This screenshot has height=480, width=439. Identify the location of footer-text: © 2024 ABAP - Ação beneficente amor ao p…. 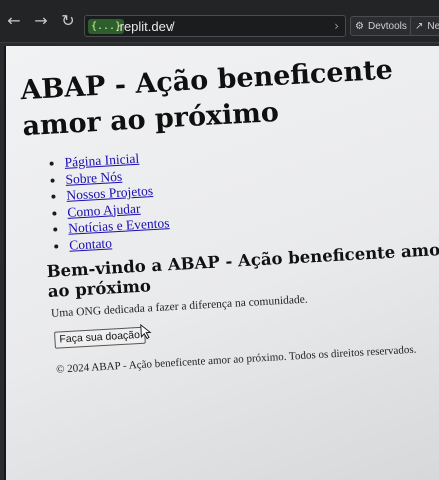
(236, 359).